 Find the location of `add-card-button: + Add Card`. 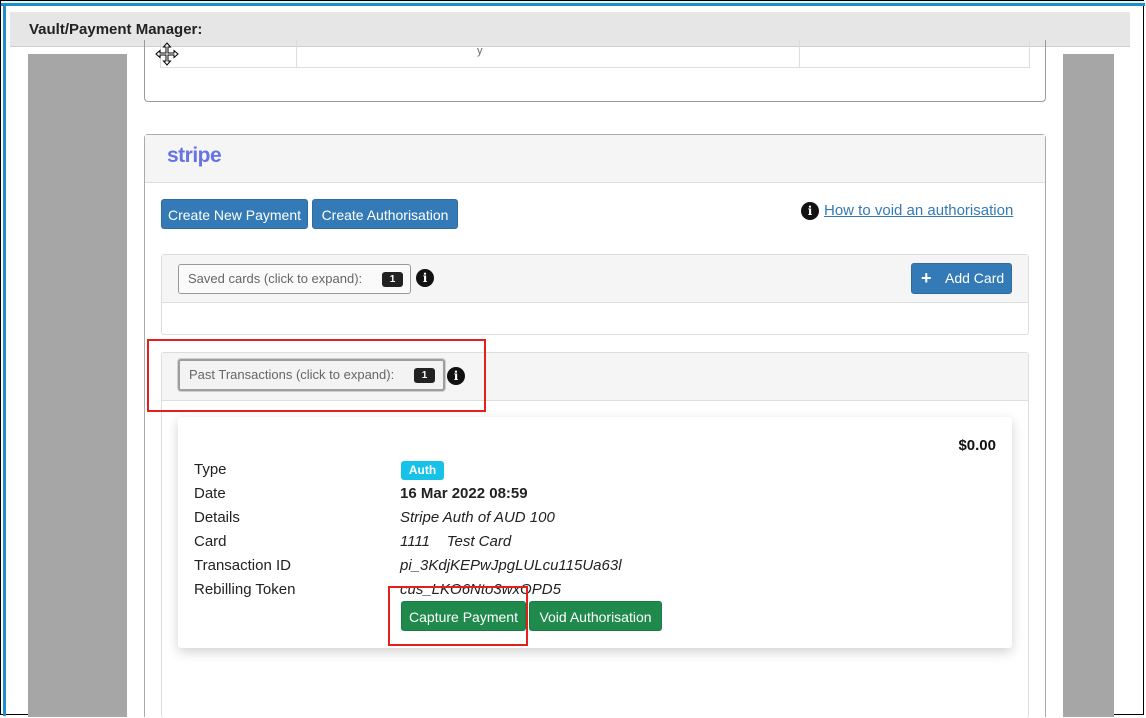

add-card-button: + Add Card is located at coordinates (961, 278).